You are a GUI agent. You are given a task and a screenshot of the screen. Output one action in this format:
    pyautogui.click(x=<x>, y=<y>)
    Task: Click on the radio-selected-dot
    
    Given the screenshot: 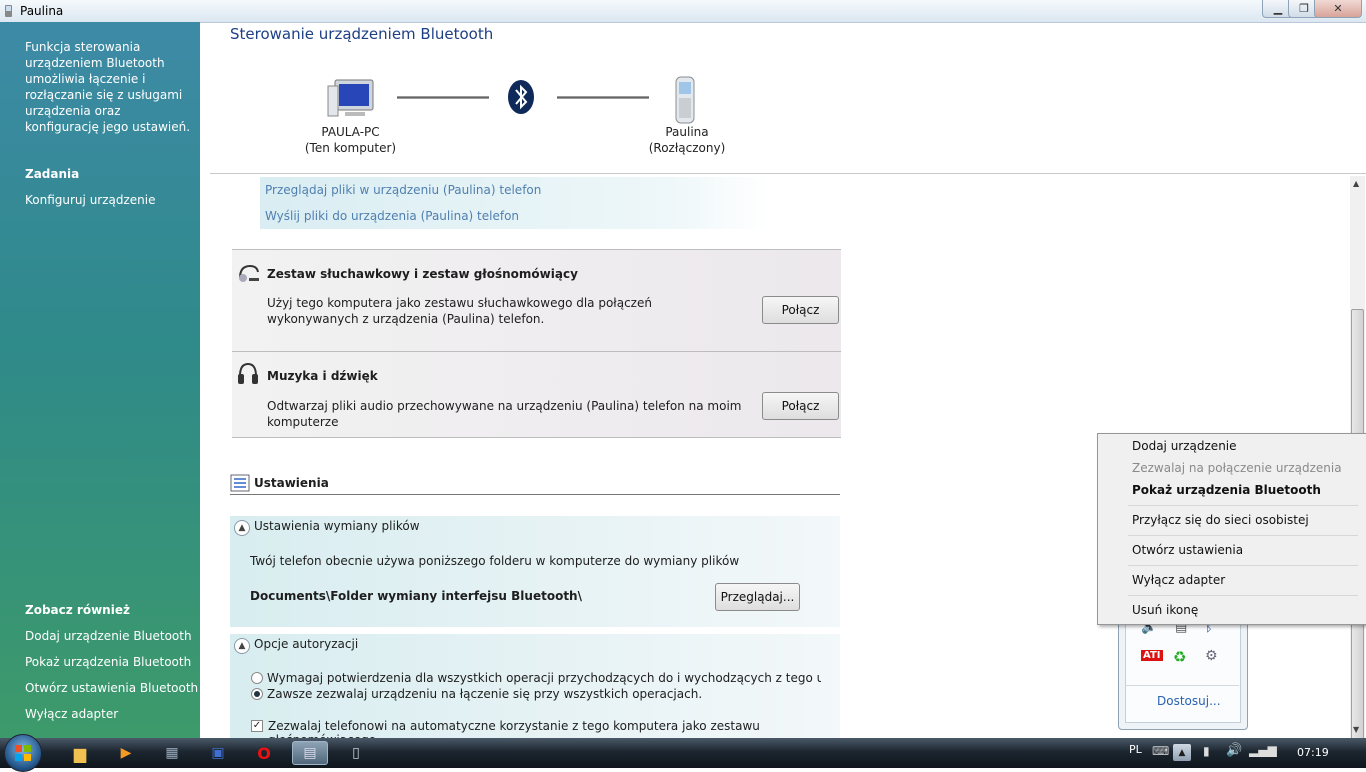 What is the action you would take?
    pyautogui.click(x=257, y=694)
    